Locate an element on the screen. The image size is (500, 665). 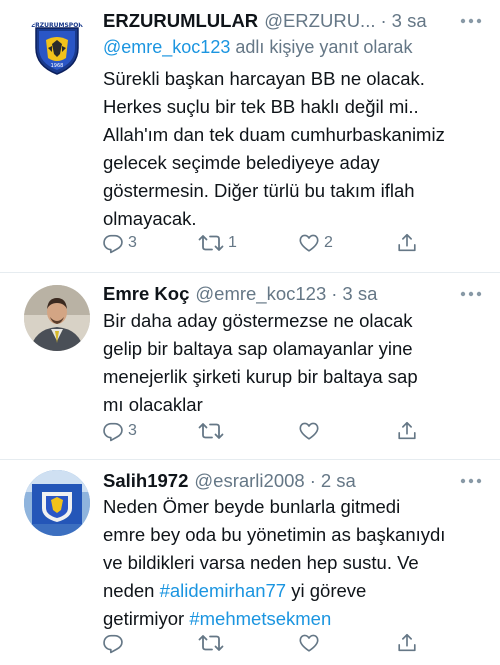
reply-button is located at coordinates (115, 643).